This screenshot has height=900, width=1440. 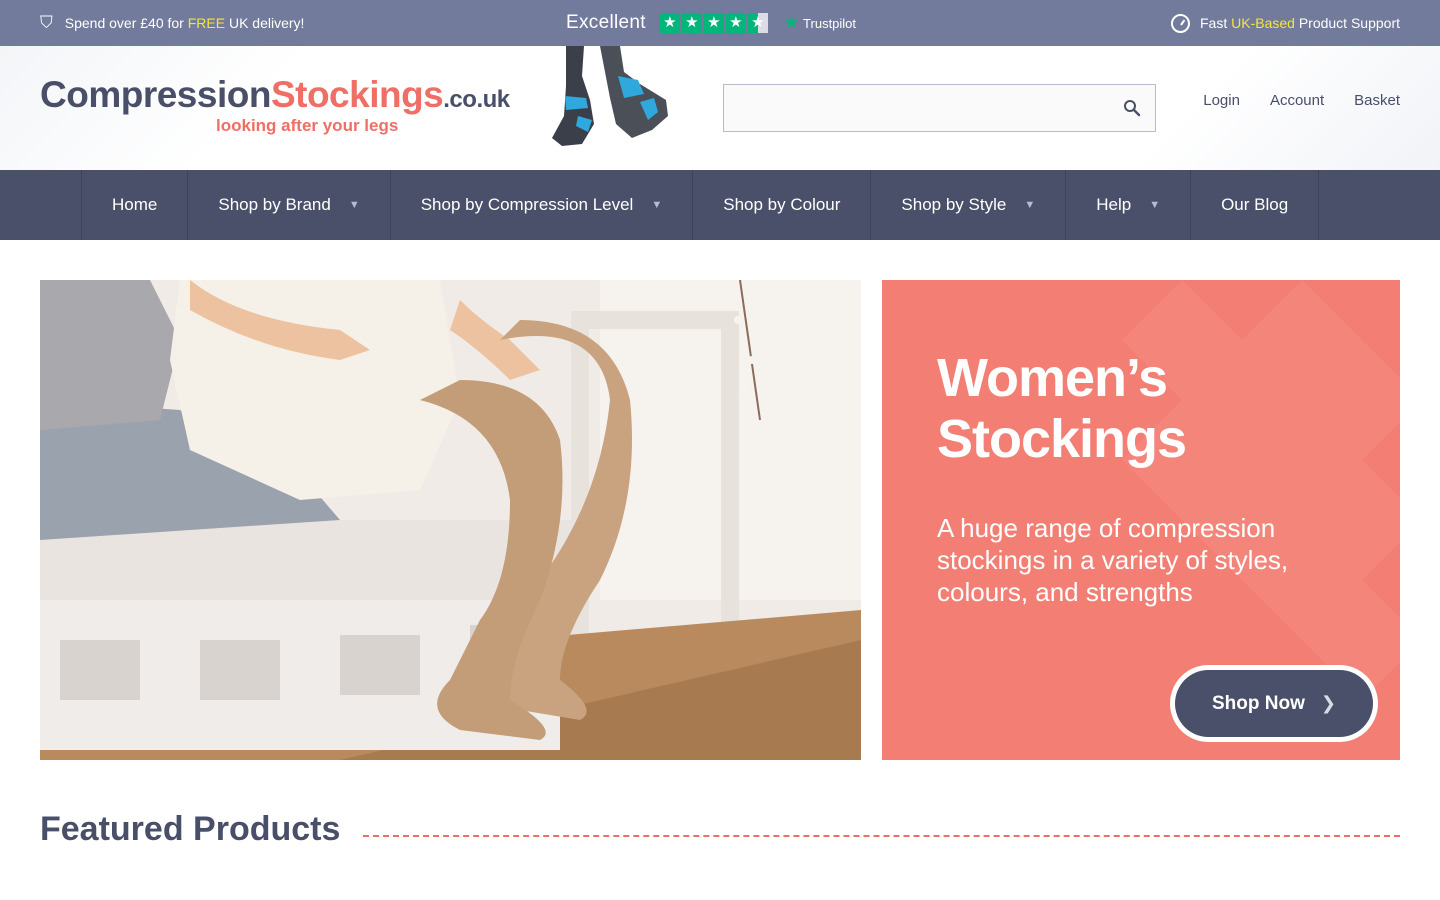 What do you see at coordinates (1062, 408) in the screenshot?
I see `hero-title: Women’s Stockings` at bounding box center [1062, 408].